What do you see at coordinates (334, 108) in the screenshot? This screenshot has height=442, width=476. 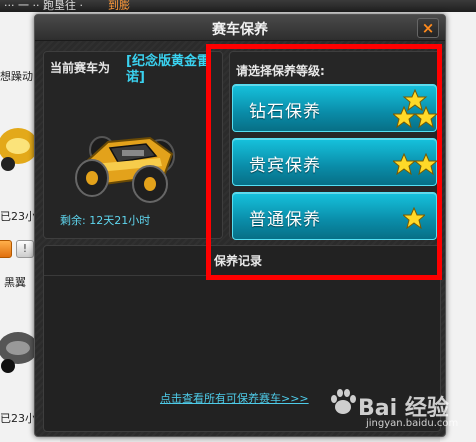 I see `diamond-maintenance-button: 钻石保养` at bounding box center [334, 108].